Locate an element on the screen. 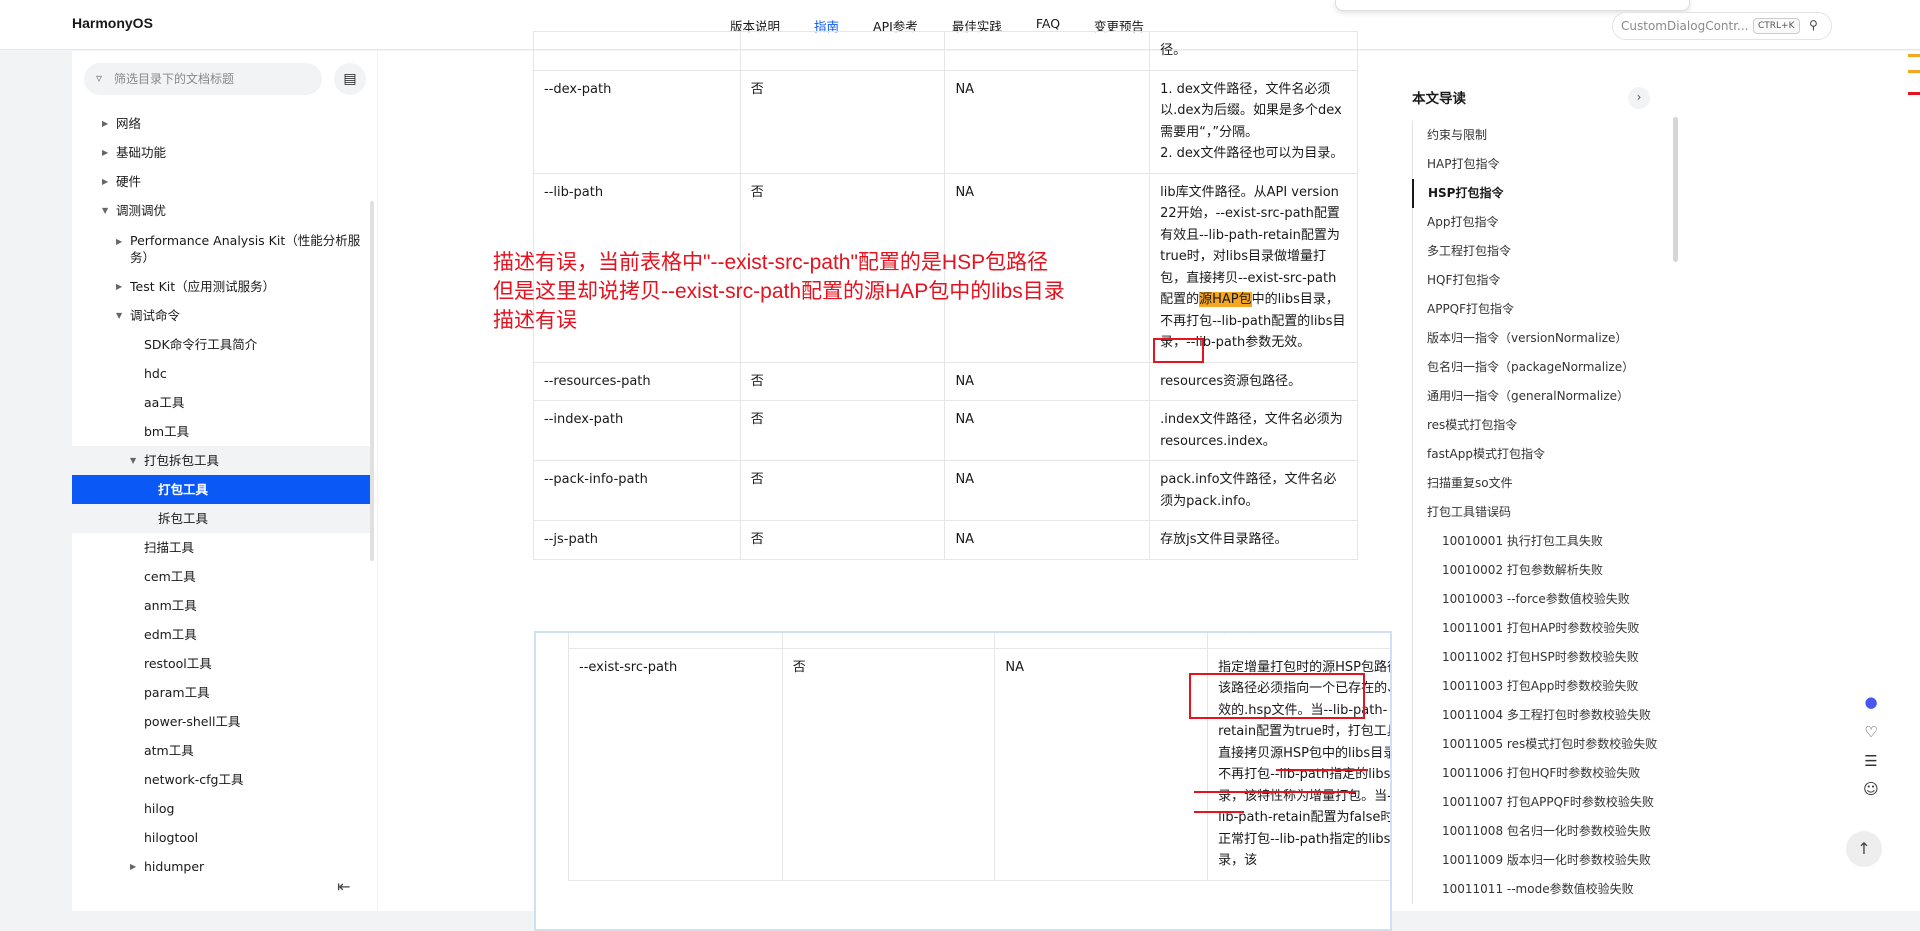 The height and width of the screenshot is (931, 1920). sidebar-item: param工具 is located at coordinates (221, 692).